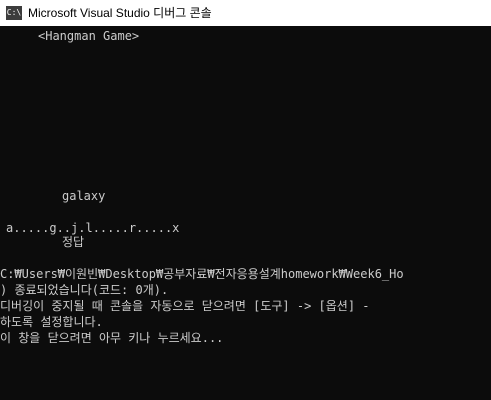  What do you see at coordinates (84, 290) in the screenshot?
I see `exit-code-line: ) 종료되었습니다(코드: 0개).` at bounding box center [84, 290].